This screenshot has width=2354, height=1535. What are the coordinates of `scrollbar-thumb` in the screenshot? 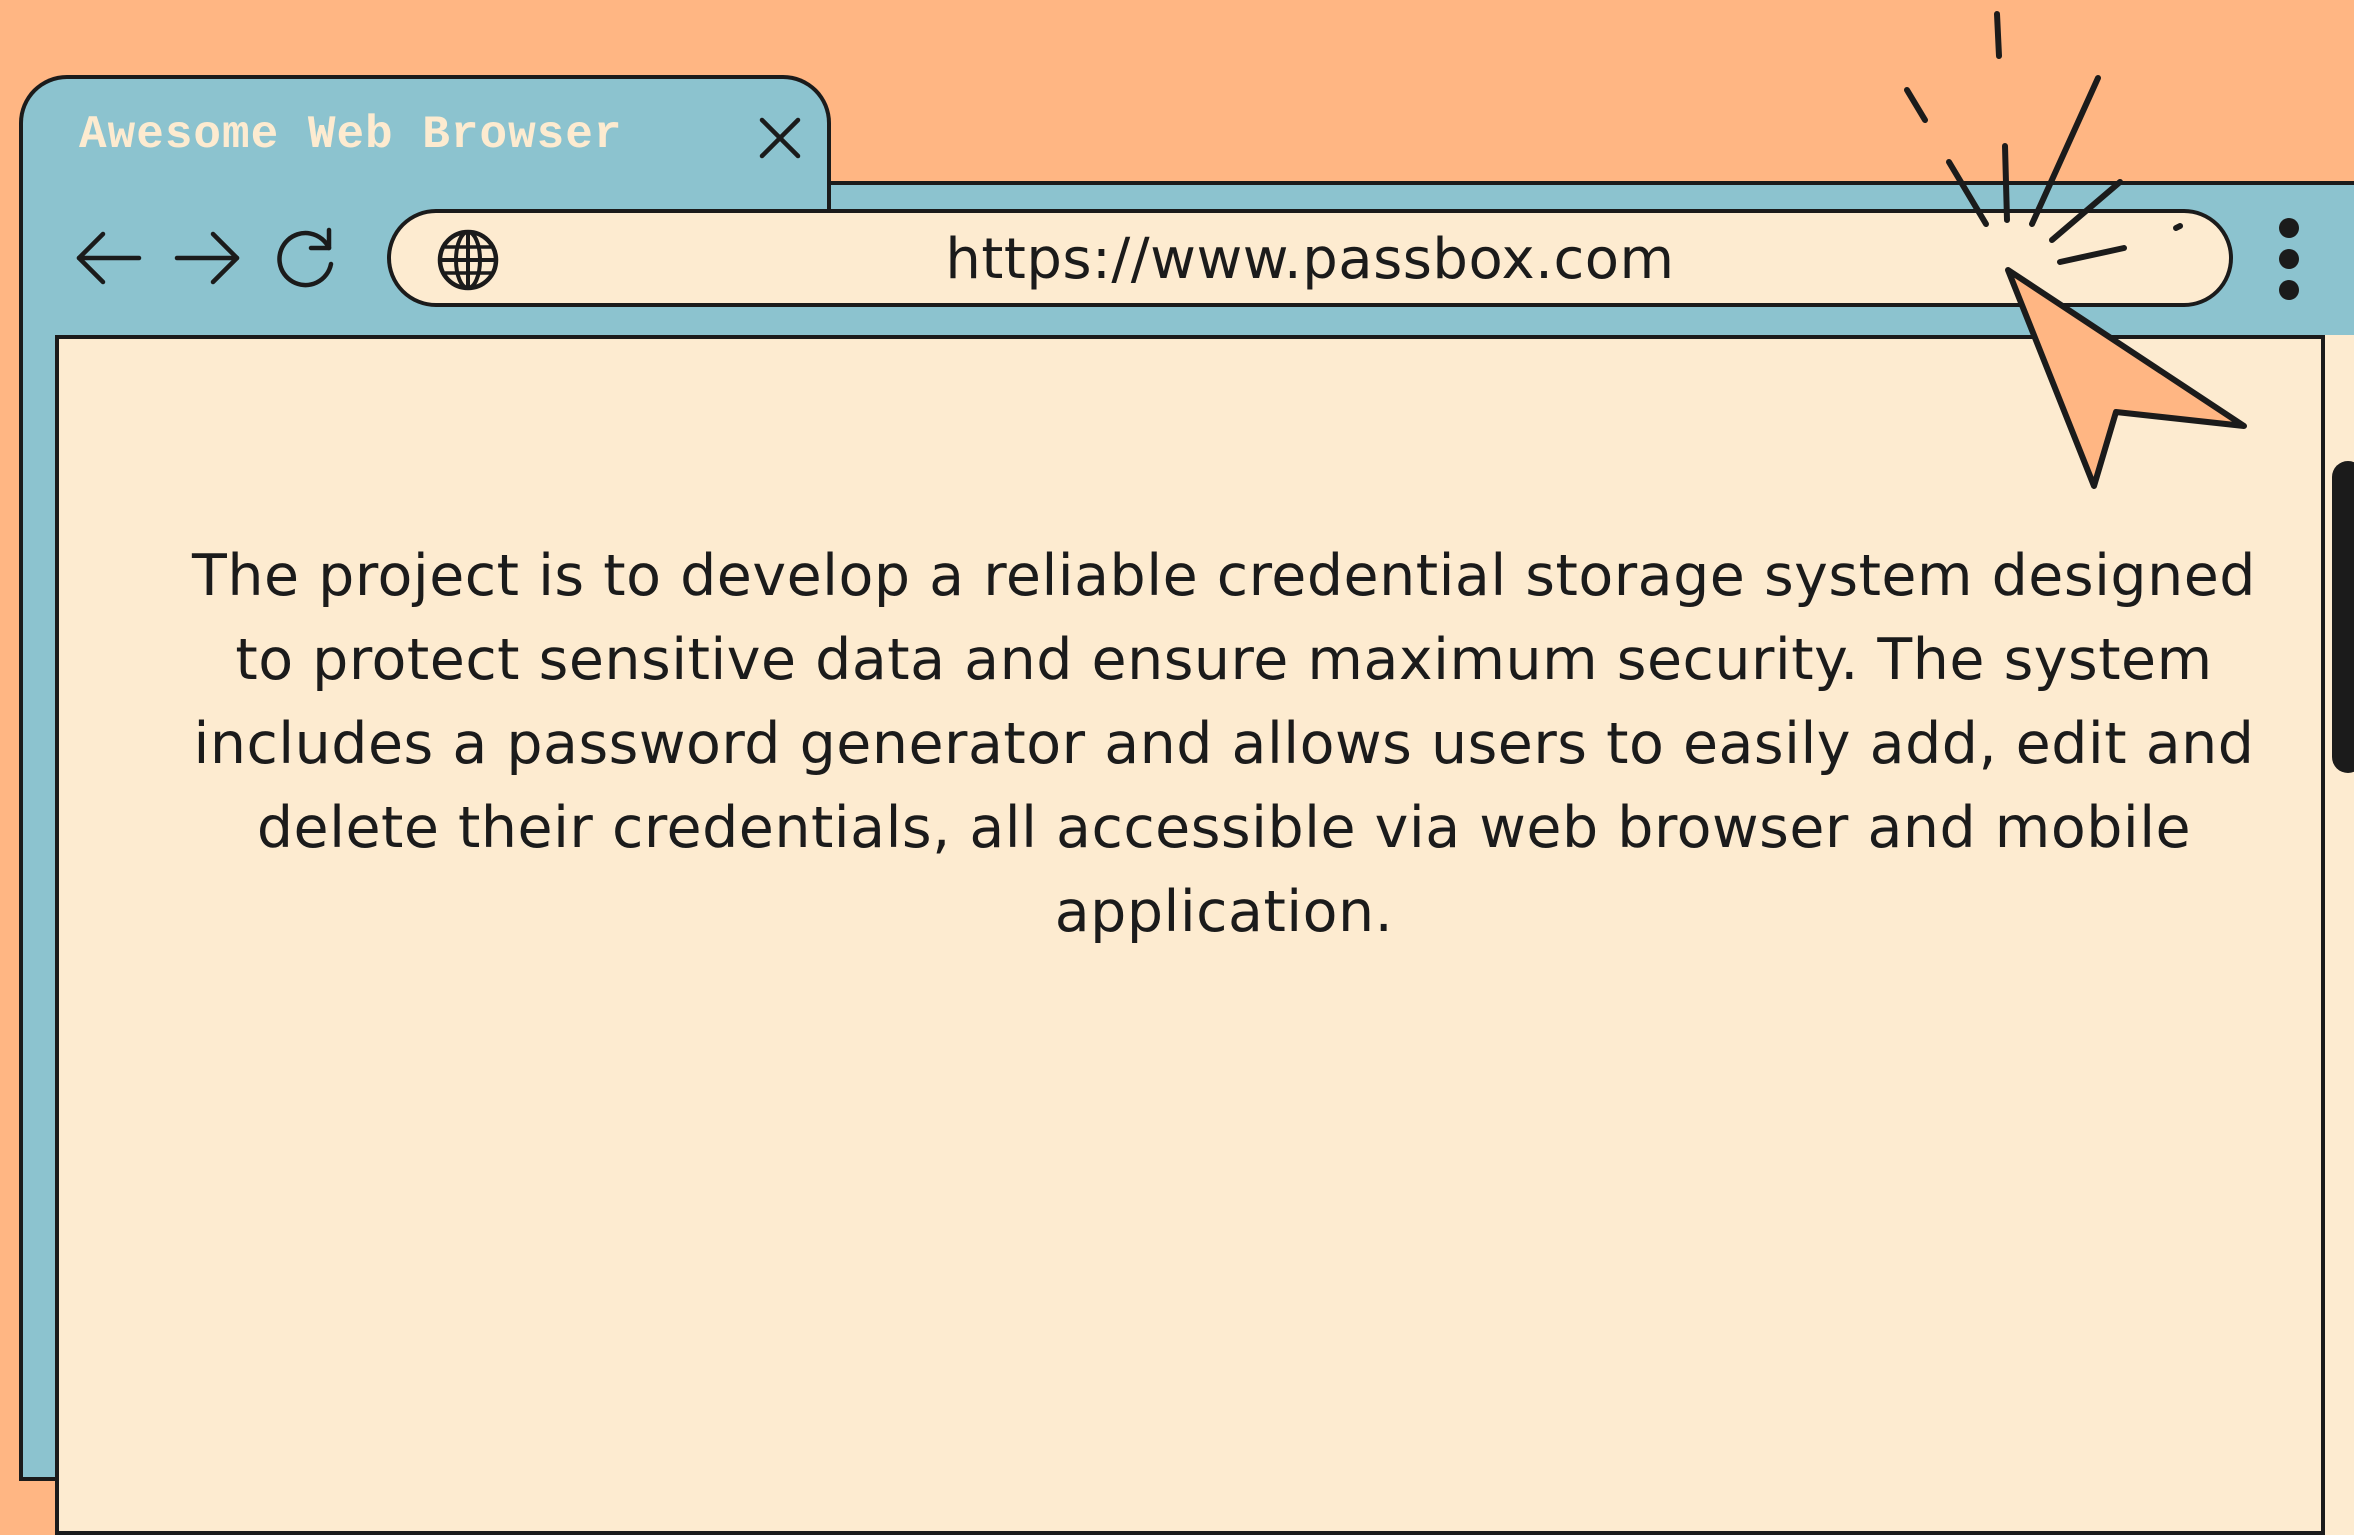 It's located at (2343, 617).